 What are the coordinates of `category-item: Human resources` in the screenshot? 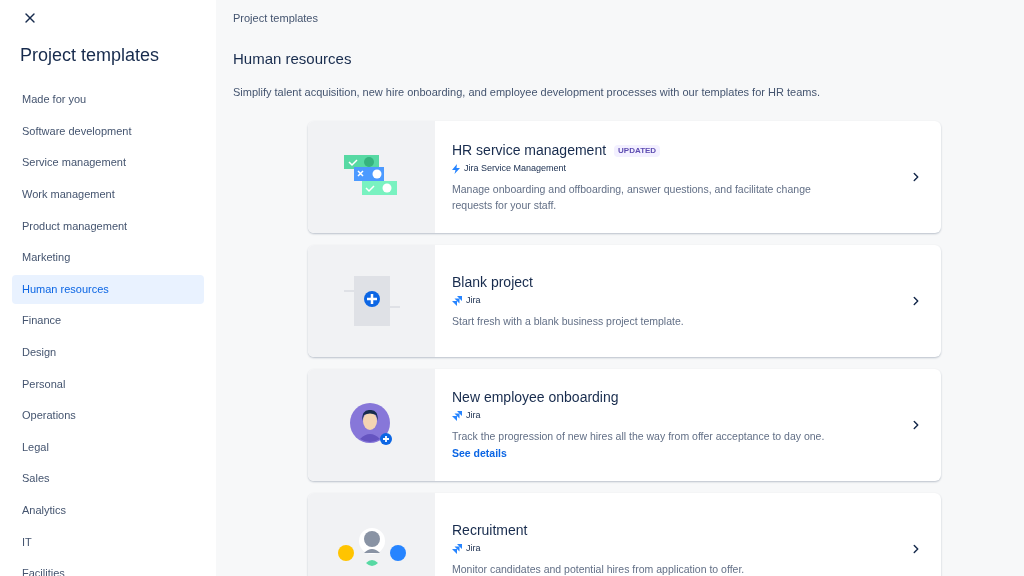 It's located at (108, 289).